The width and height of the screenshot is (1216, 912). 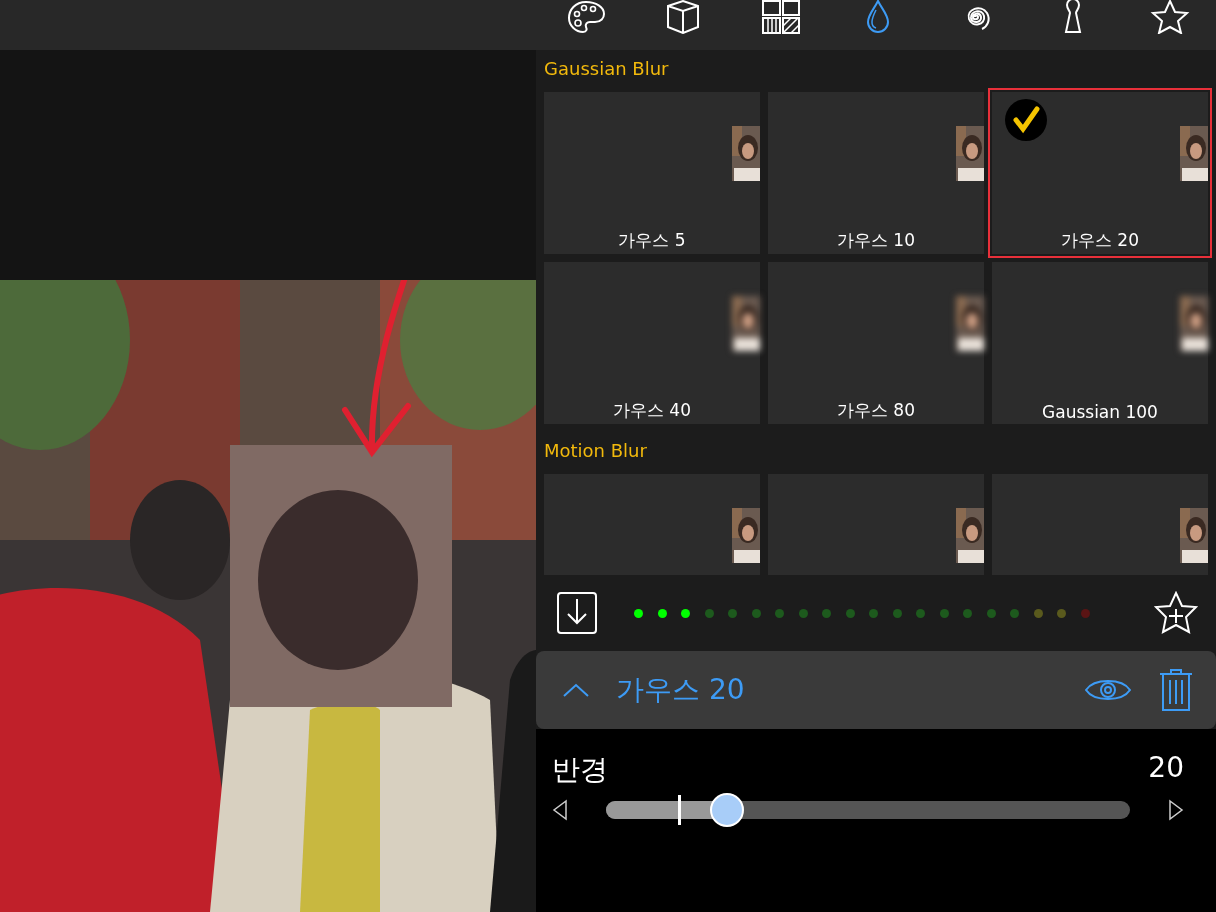 What do you see at coordinates (868, 810) in the screenshot?
I see `radius-slider` at bounding box center [868, 810].